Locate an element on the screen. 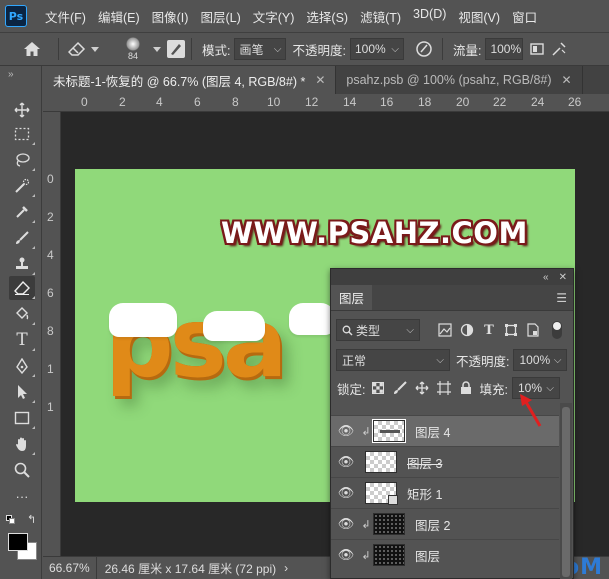 This screenshot has height=579, width=609. more-tools-icon: ··· is located at coordinates (22, 496).